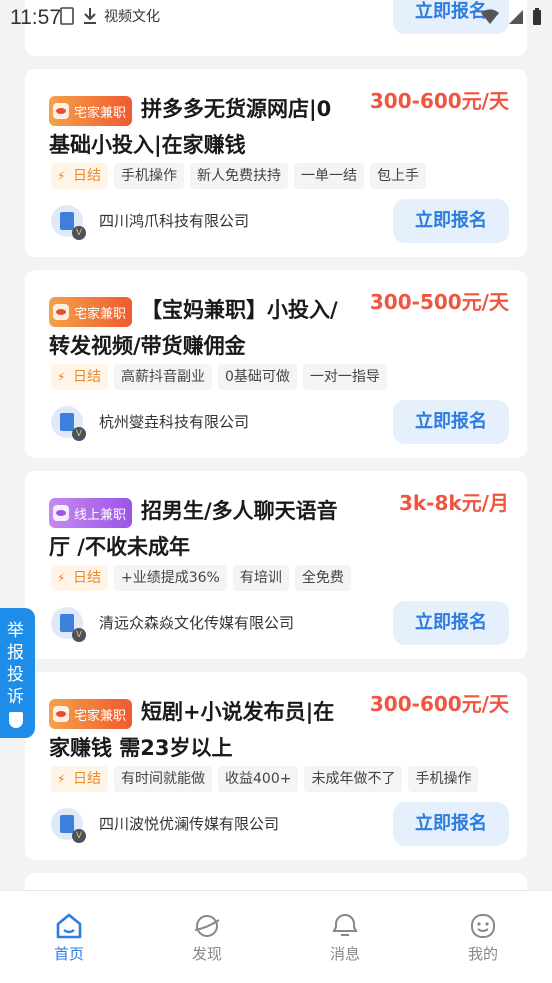 This screenshot has width=552, height=983. What do you see at coordinates (276, 936) in the screenshot?
I see `bottom-tab-bar: 首页 发现 消息 我的` at bounding box center [276, 936].